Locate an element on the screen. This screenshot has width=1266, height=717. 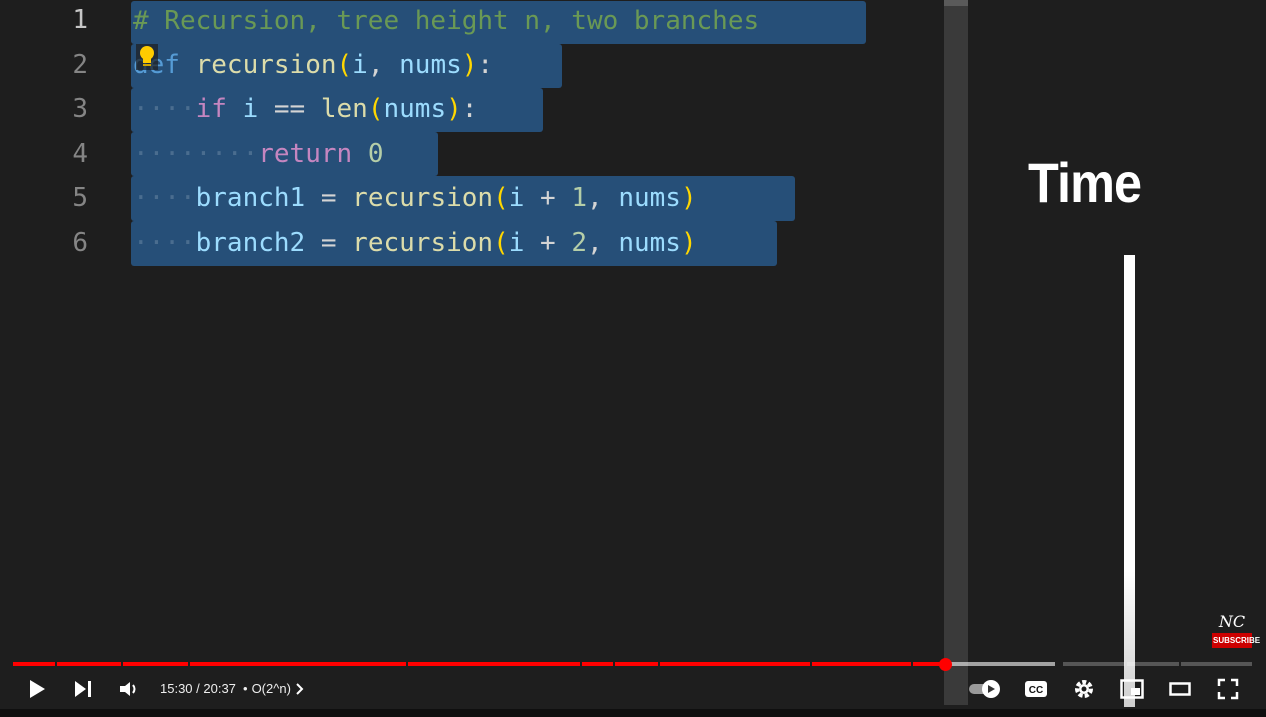
svg-text: CC is located at coordinates (1036, 690).